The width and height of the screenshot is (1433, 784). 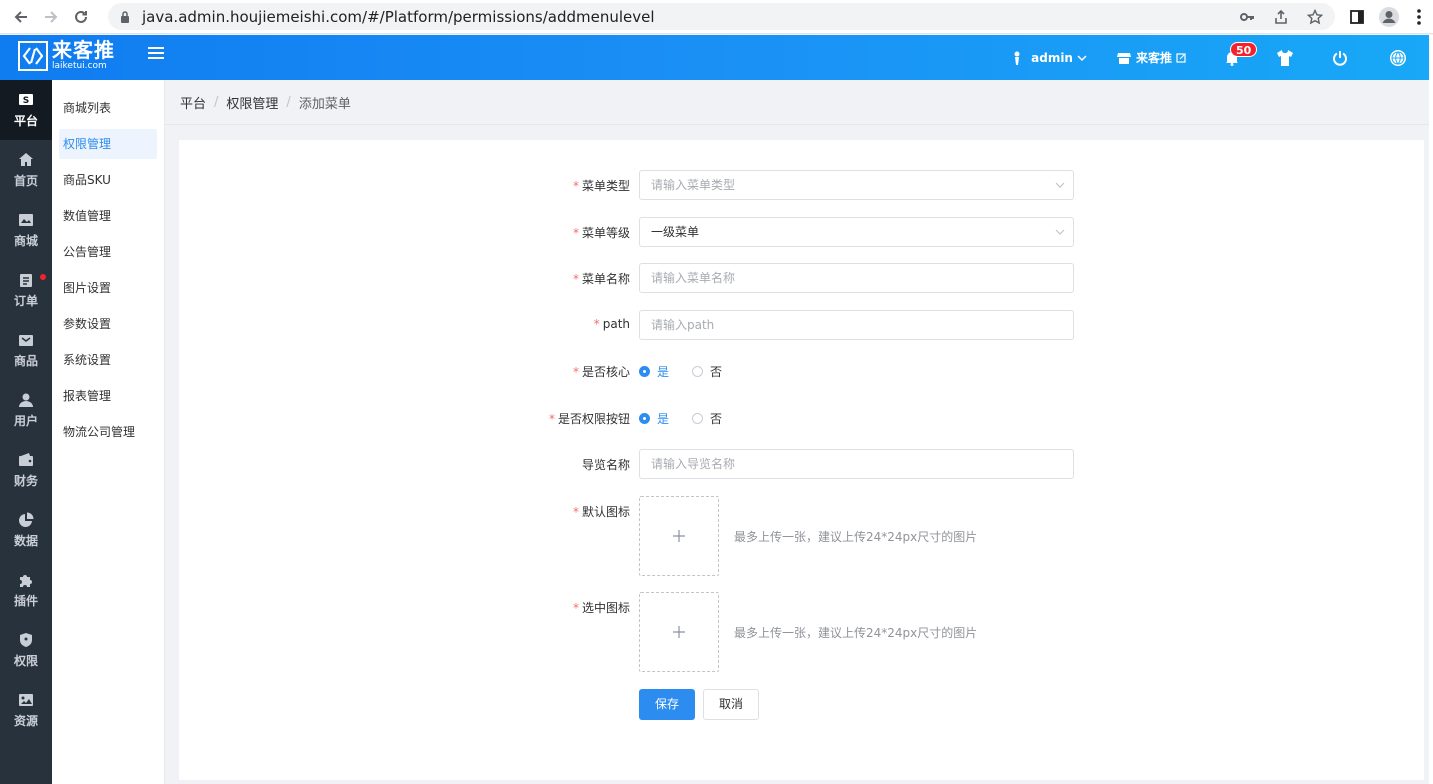 What do you see at coordinates (1315, 16) in the screenshot?
I see `star-icon` at bounding box center [1315, 16].